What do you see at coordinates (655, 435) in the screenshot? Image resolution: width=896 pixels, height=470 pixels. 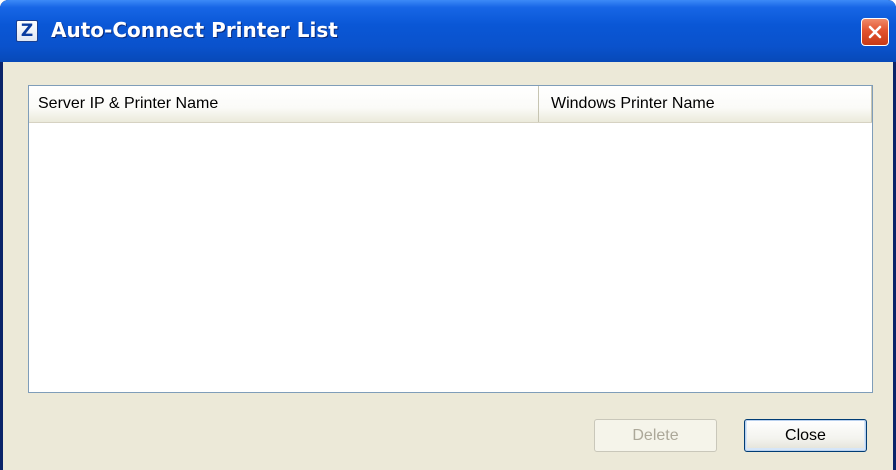 I see `delete-button: Delete` at bounding box center [655, 435].